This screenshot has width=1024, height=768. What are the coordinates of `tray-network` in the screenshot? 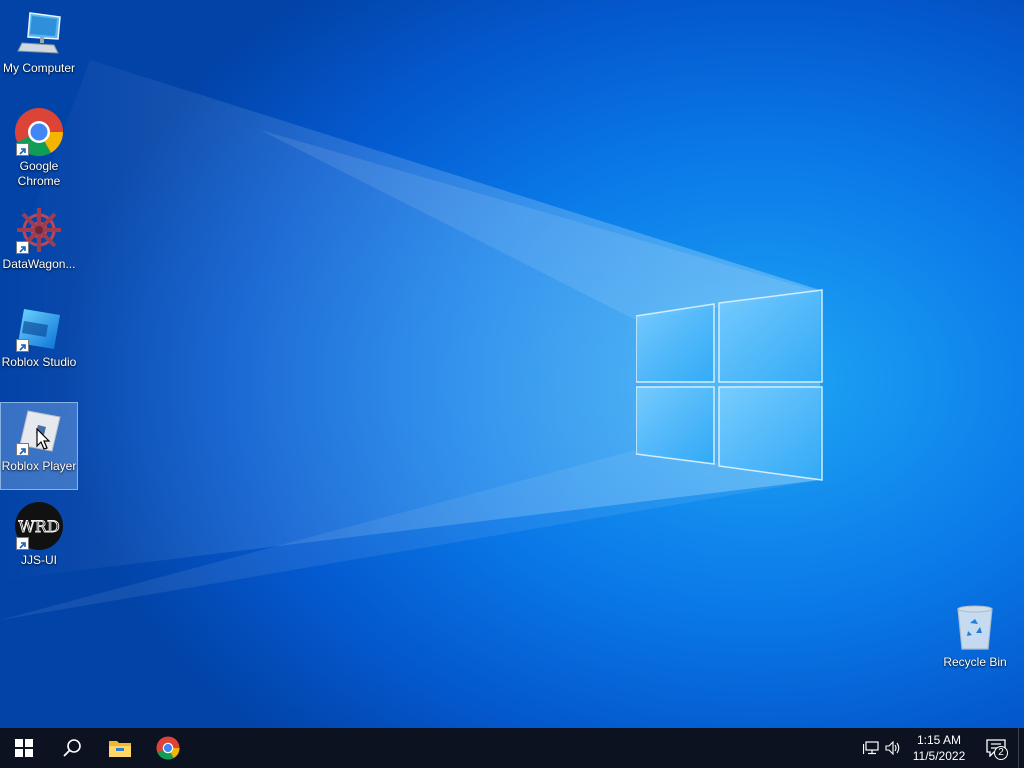 It's located at (871, 748).